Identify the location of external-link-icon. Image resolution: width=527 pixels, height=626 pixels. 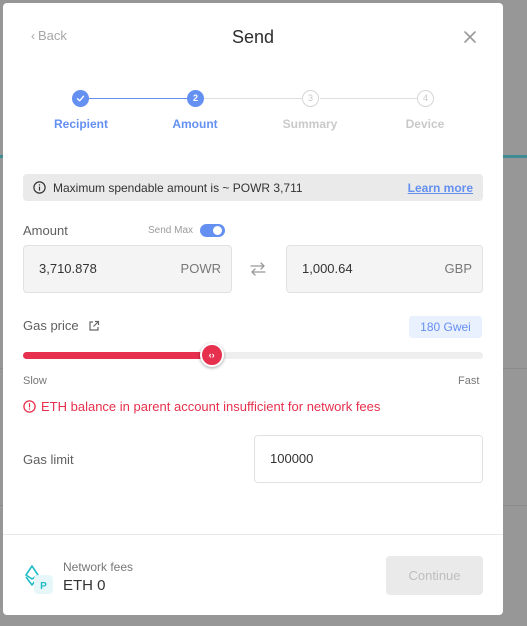
(94, 326).